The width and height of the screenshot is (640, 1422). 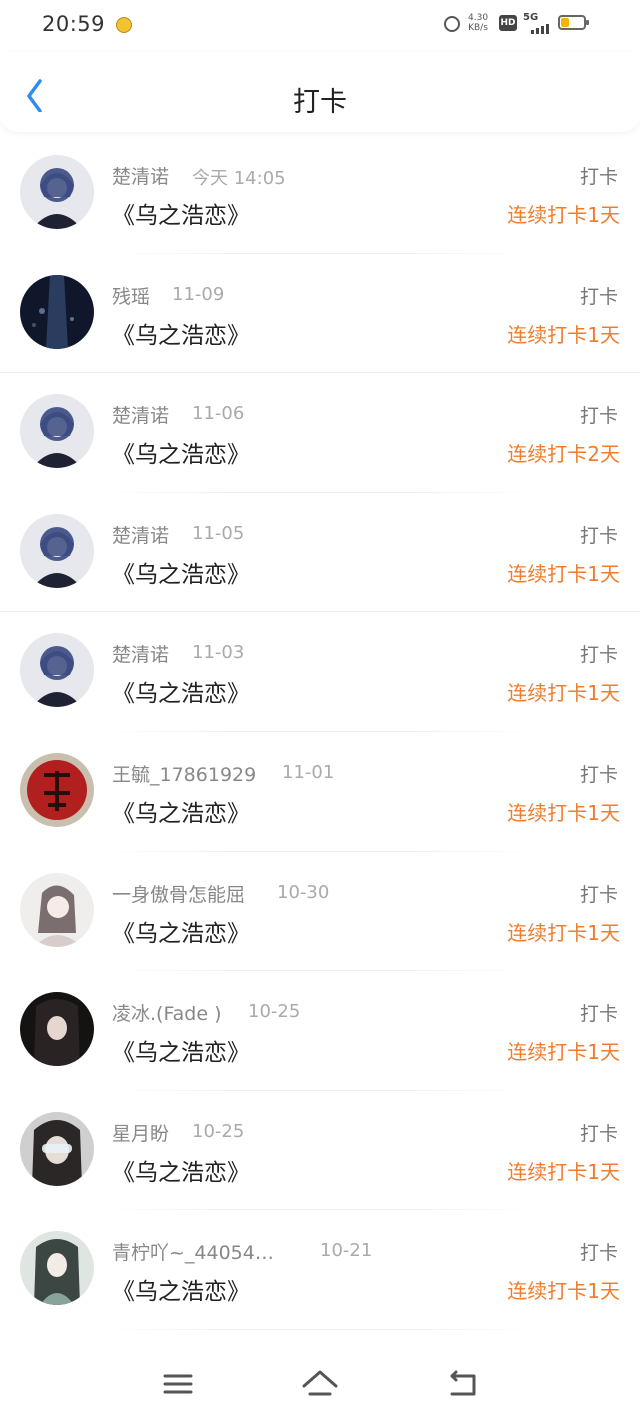 I want to click on list-item: 楚清诺 11-05 《乌之浩恋》 打卡 连续打卡1天, so click(x=320, y=553).